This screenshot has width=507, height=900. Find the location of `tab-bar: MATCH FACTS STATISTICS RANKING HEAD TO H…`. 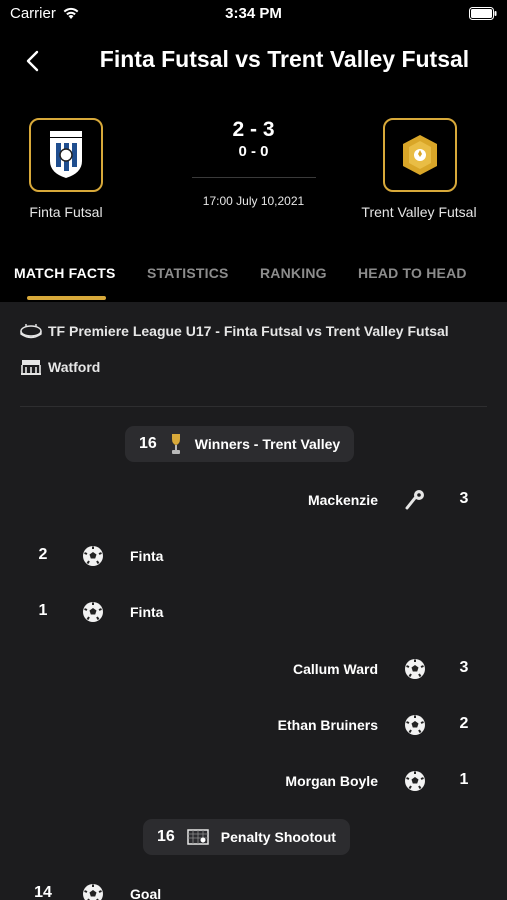

tab-bar: MATCH FACTS STATISTICS RANKING HEAD TO H… is located at coordinates (253, 280).